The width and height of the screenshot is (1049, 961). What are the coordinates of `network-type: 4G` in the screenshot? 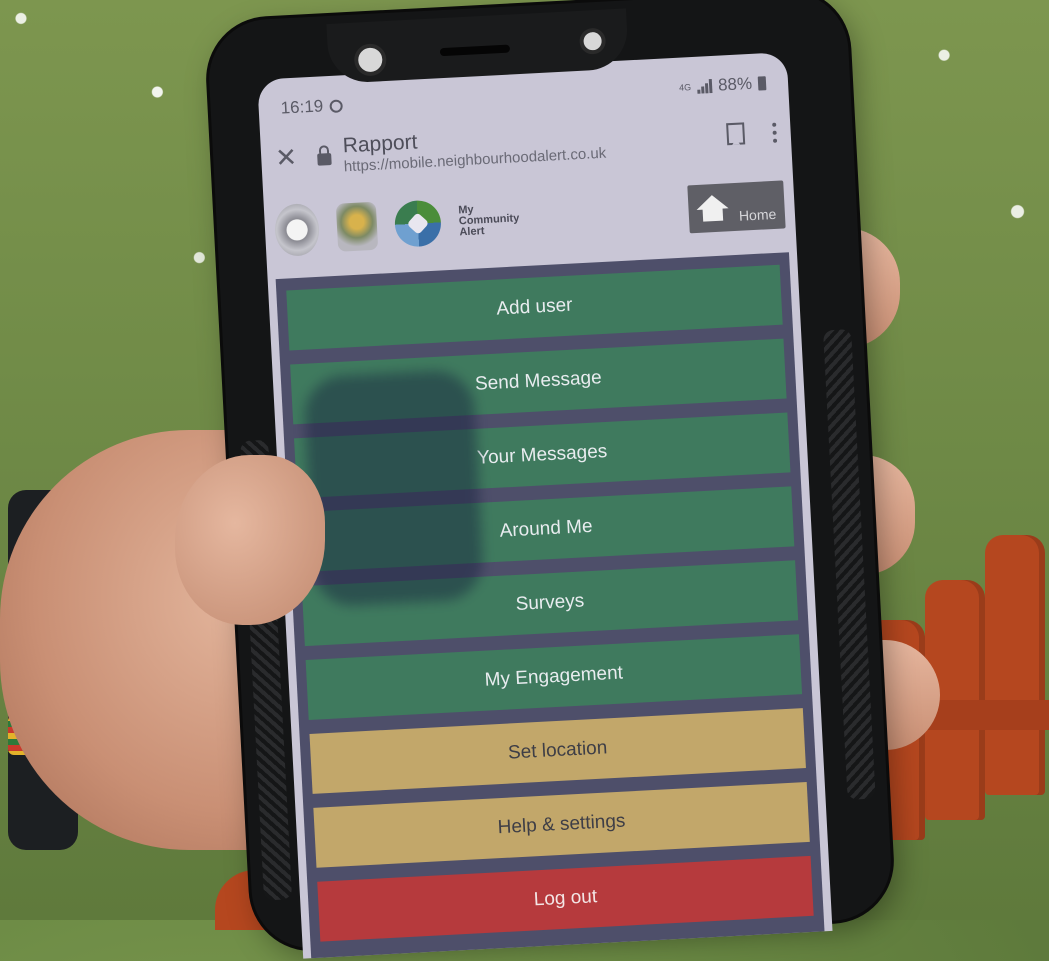 It's located at (685, 87).